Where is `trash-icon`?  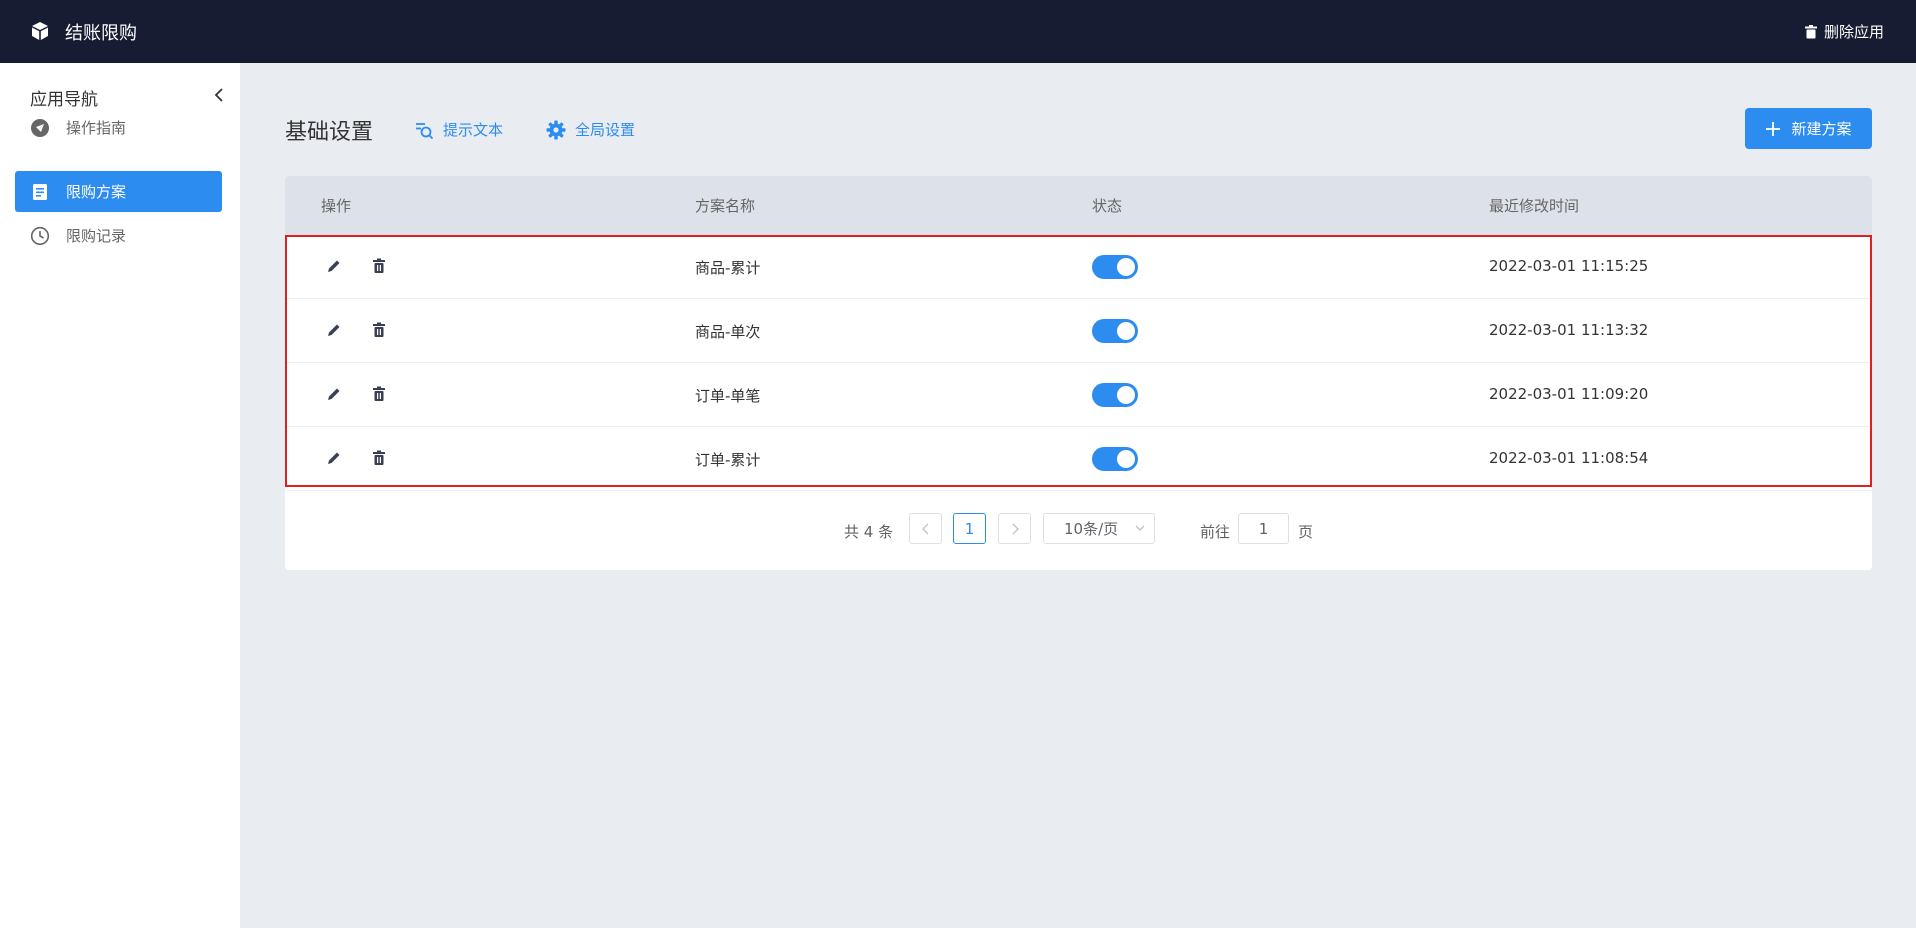 trash-icon is located at coordinates (1810, 31).